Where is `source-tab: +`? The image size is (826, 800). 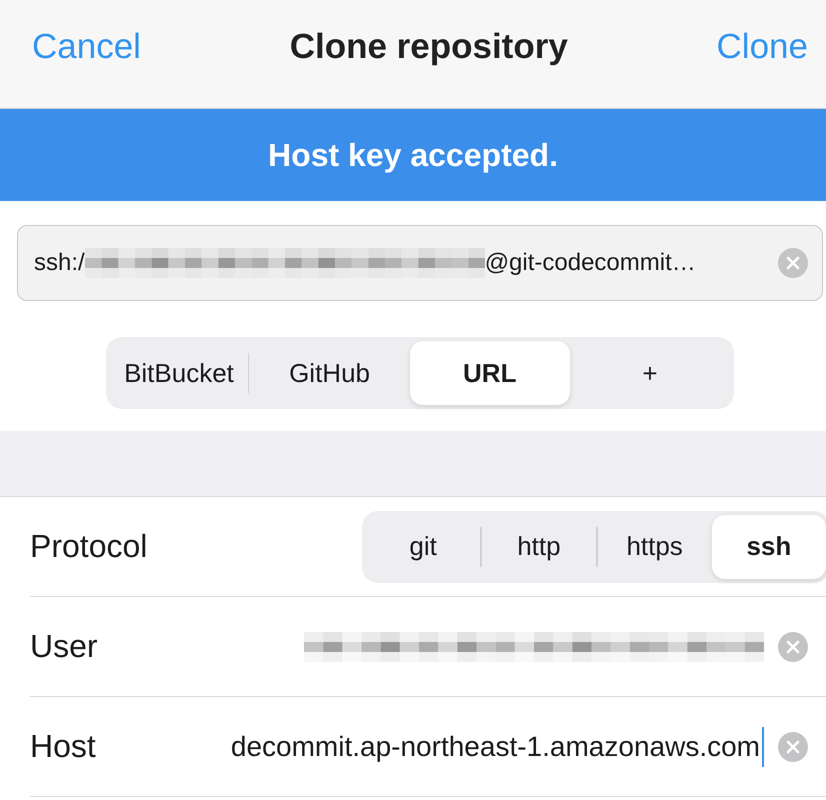
source-tab: + is located at coordinates (650, 373).